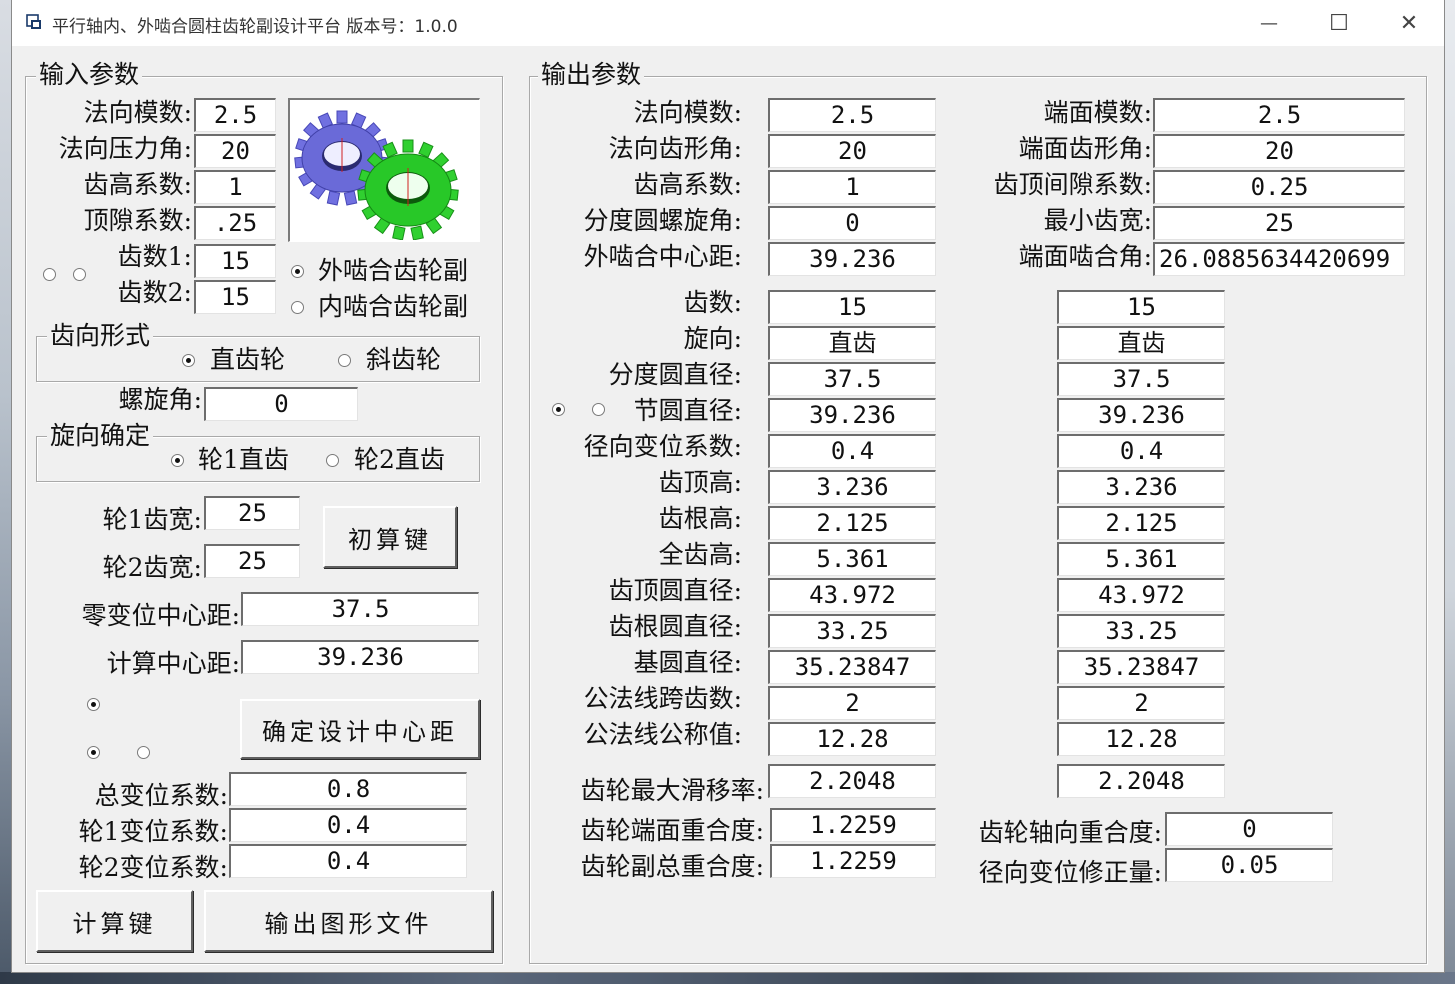  Describe the element at coordinates (852, 343) in the screenshot. I see `gear1-cell: 直齿` at that location.